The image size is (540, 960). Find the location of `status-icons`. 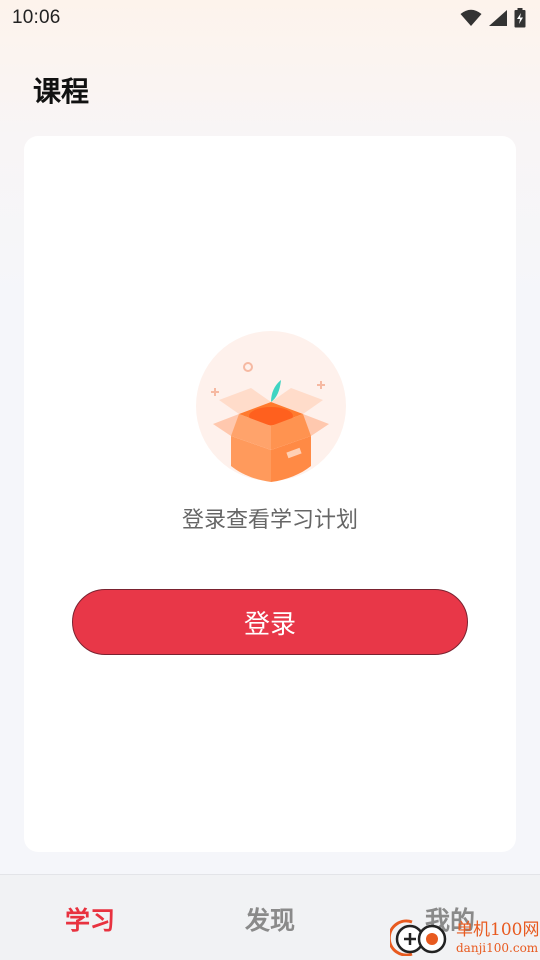

status-icons is located at coordinates (493, 18).